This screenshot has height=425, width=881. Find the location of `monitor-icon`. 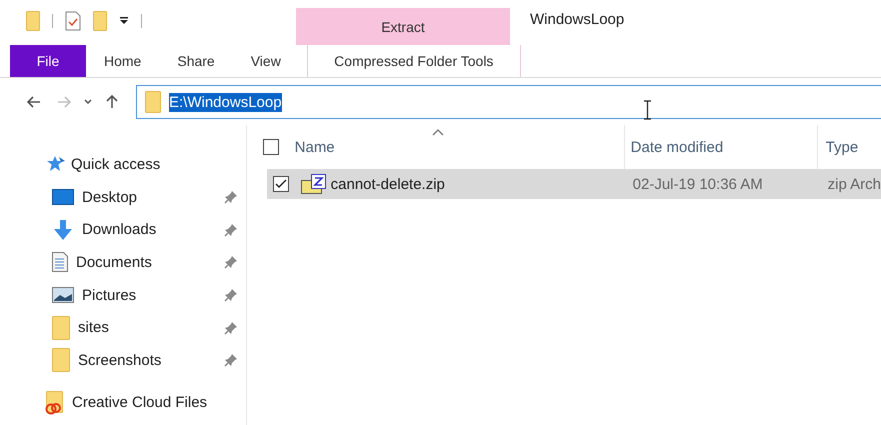

monitor-icon is located at coordinates (63, 197).